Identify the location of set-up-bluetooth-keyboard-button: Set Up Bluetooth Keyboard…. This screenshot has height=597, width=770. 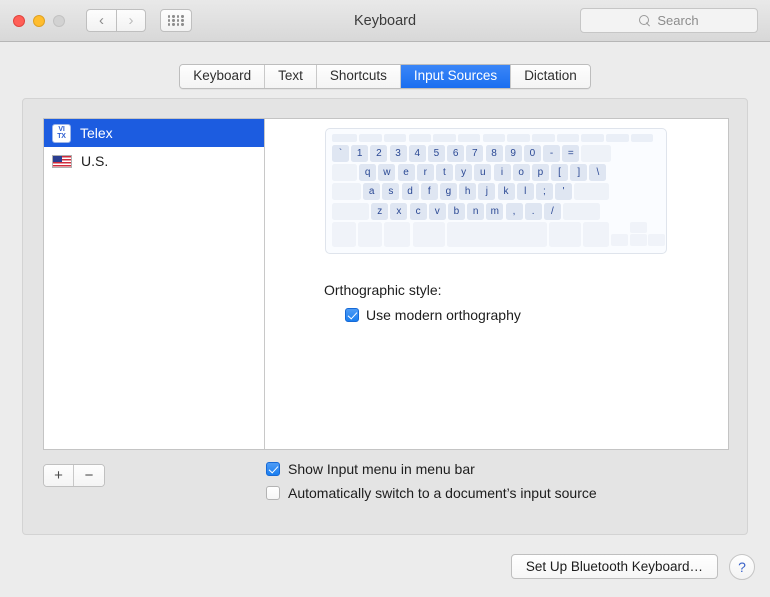
(614, 566).